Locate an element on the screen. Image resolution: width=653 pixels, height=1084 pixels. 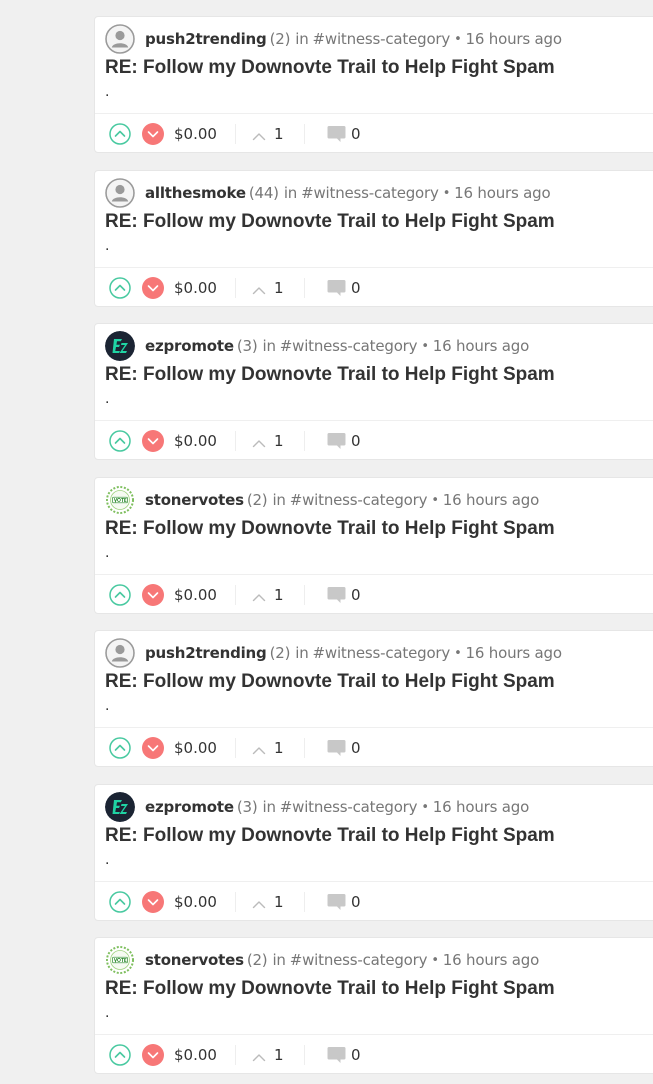
chevron-up-icon is located at coordinates (259, 1055).